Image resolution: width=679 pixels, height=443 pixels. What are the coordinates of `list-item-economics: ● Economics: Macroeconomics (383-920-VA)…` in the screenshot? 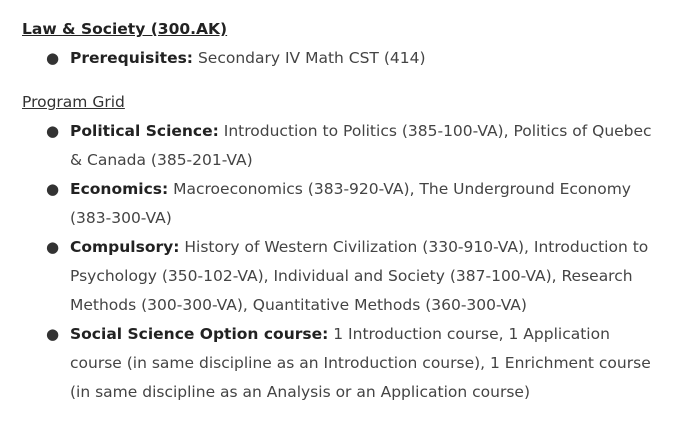 It's located at (338, 204).